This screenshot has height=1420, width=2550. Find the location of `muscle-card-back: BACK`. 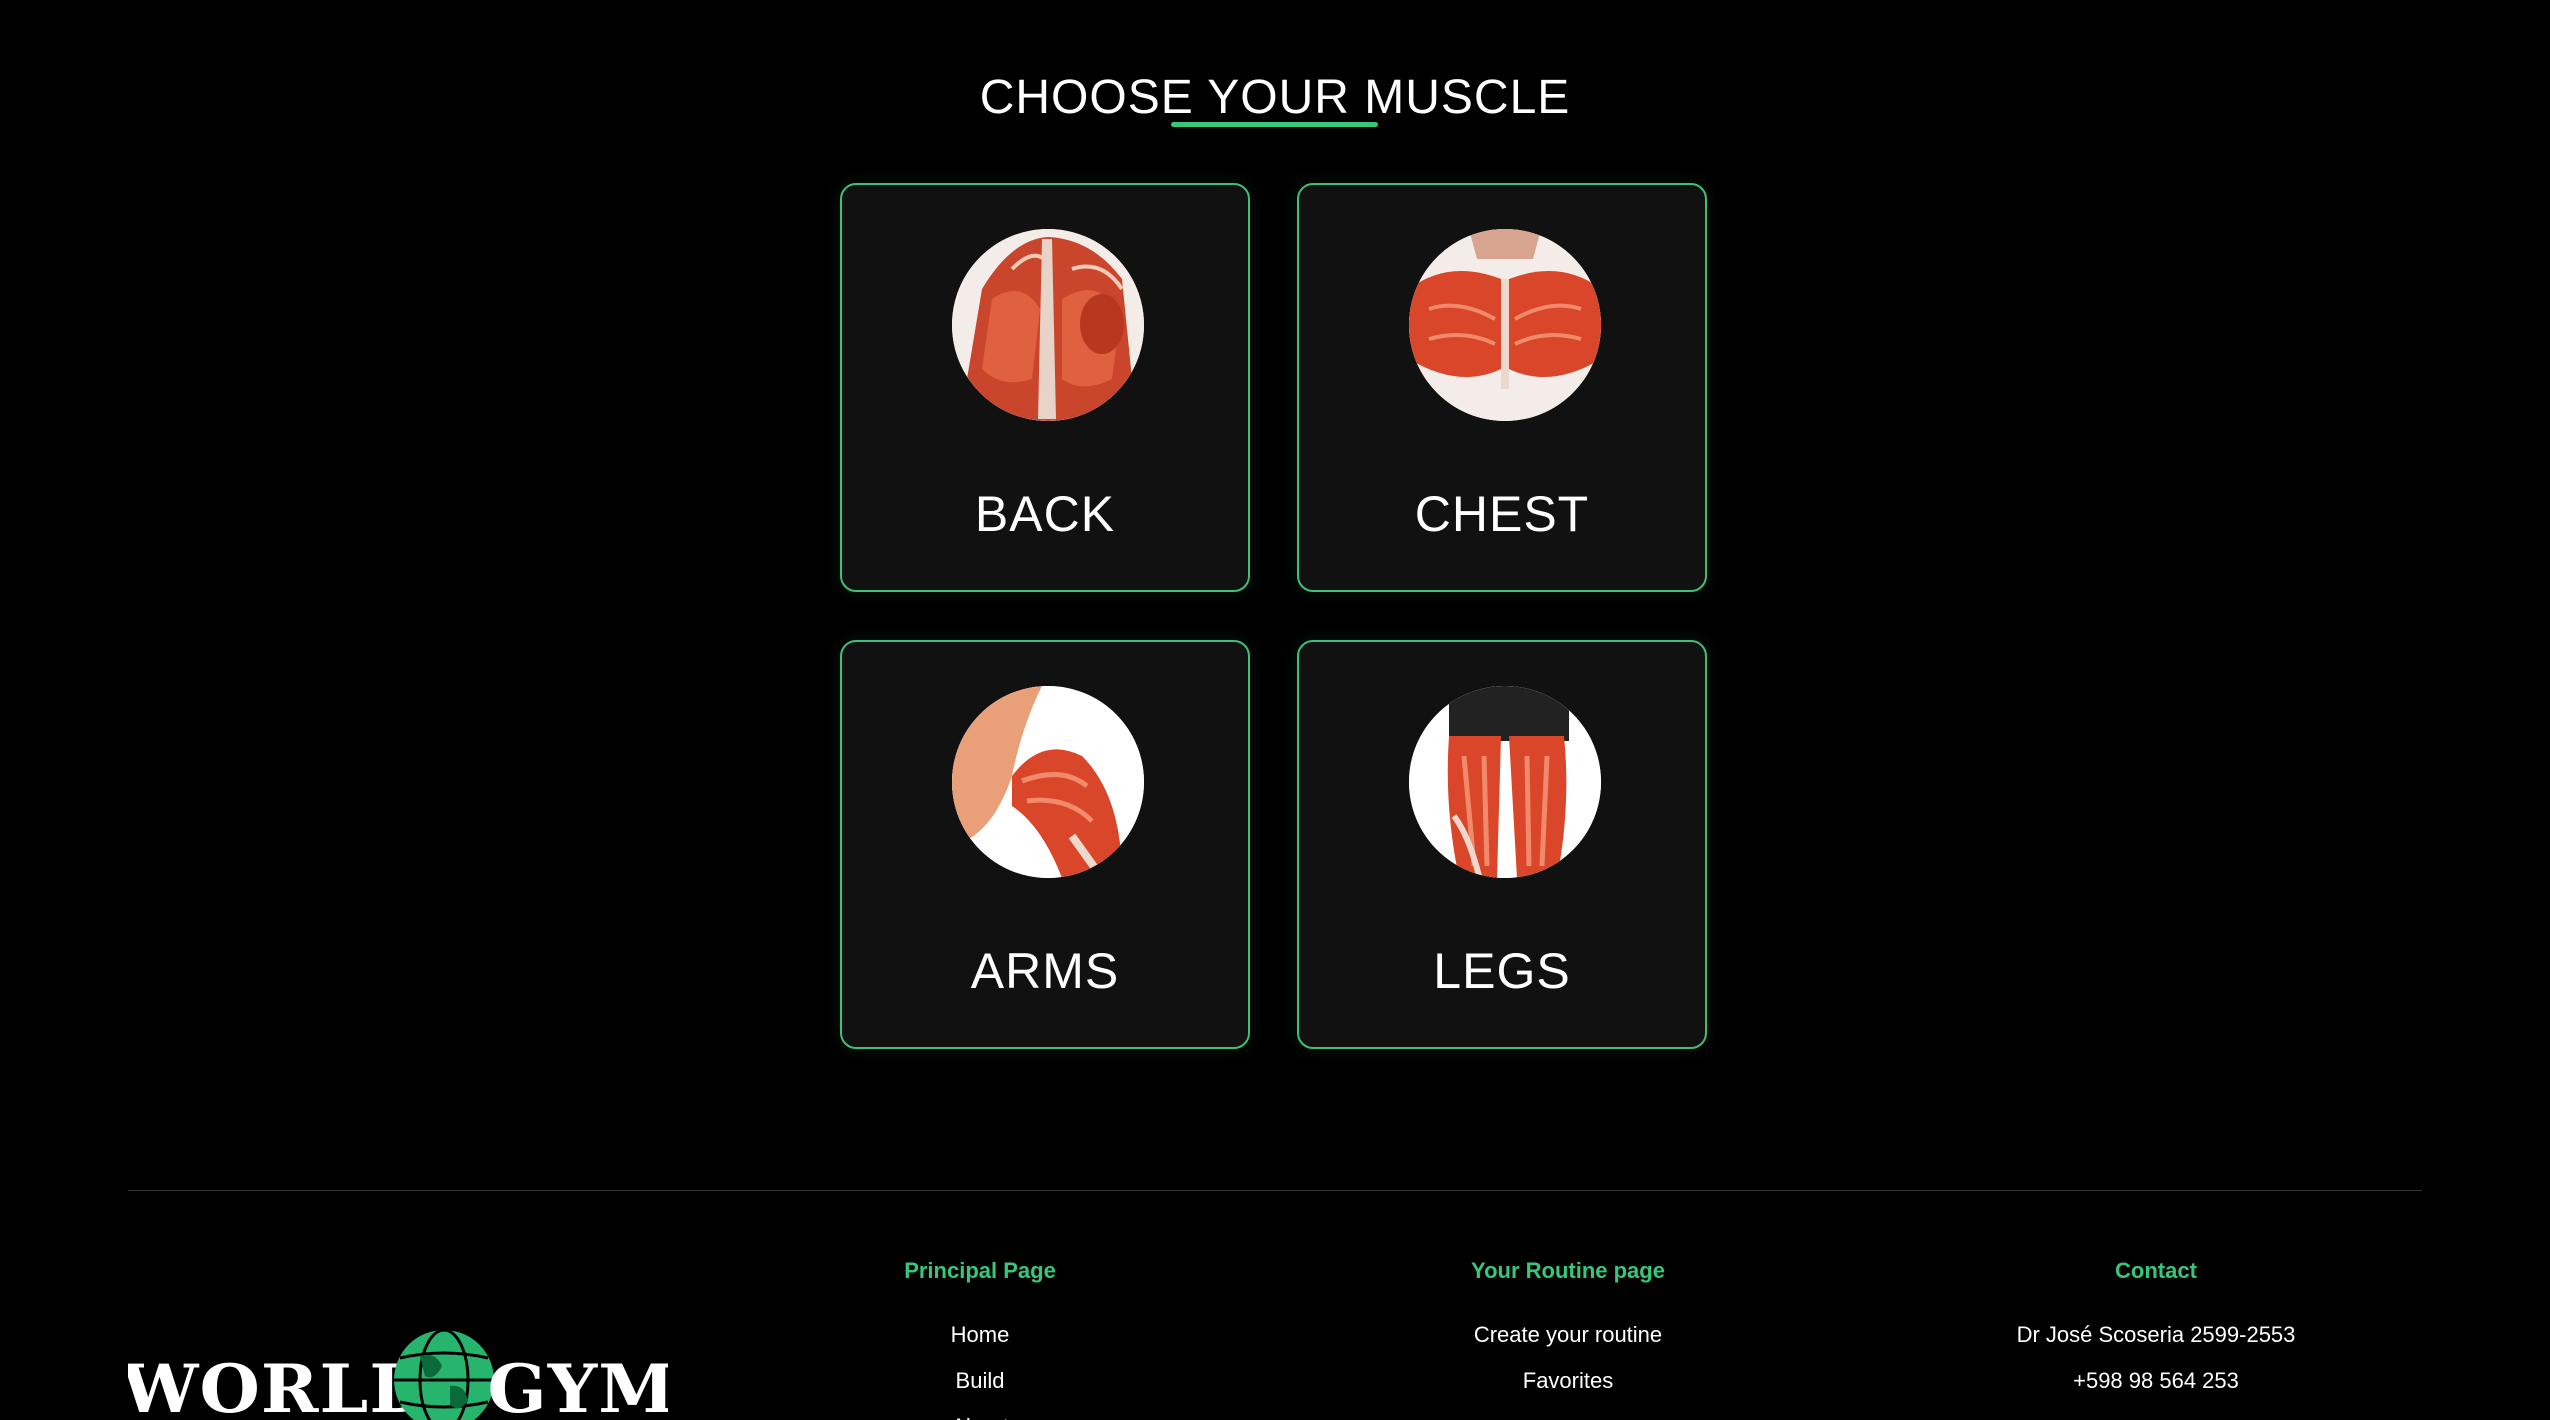

muscle-card-back: BACK is located at coordinates (1045, 387).